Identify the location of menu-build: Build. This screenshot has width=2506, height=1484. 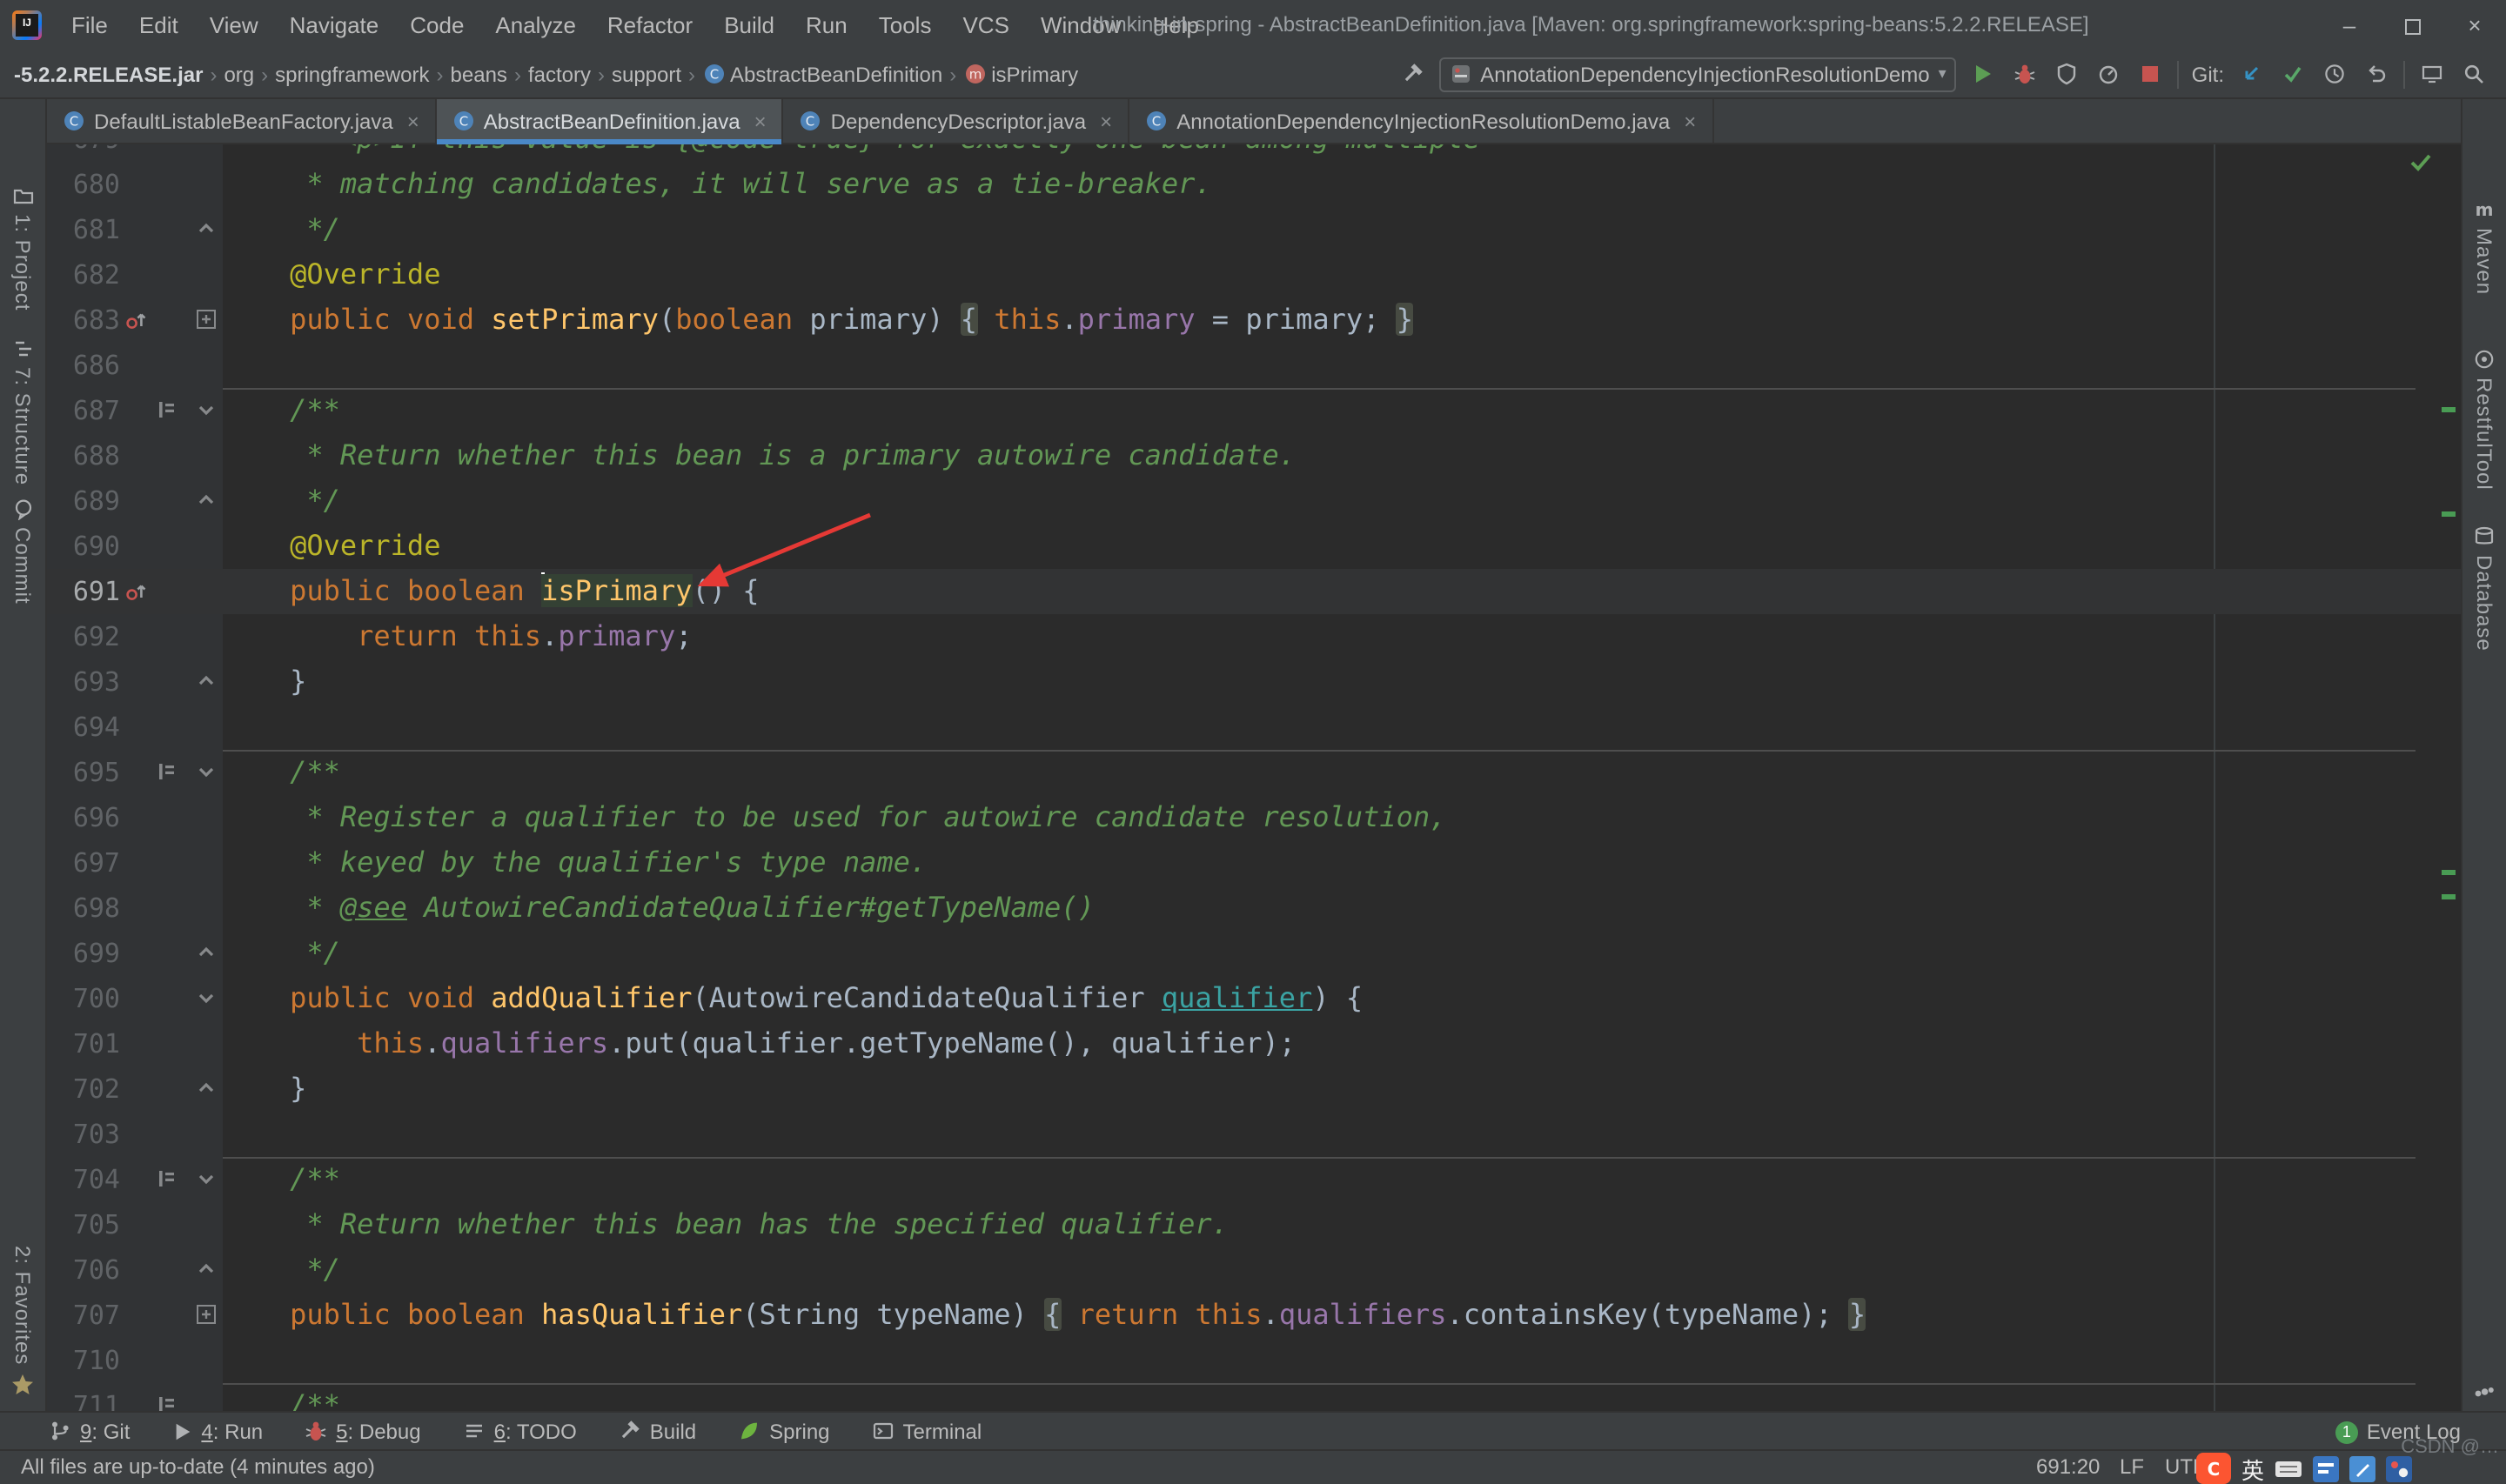
(749, 25).